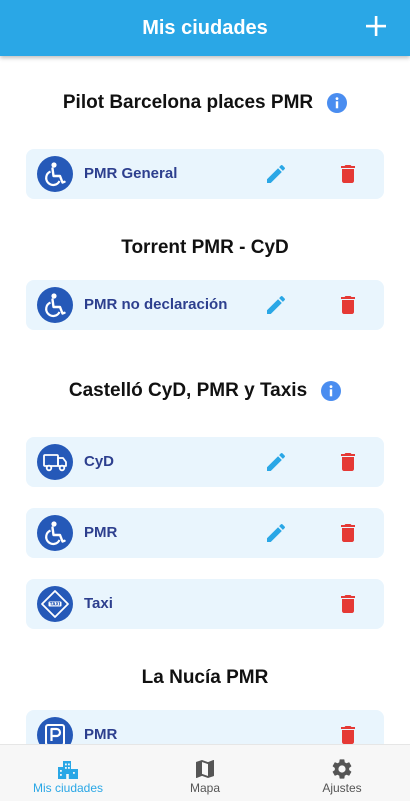 The image size is (410, 801). I want to click on group-title: Castelló CyD, PMR y Taxis, so click(205, 391).